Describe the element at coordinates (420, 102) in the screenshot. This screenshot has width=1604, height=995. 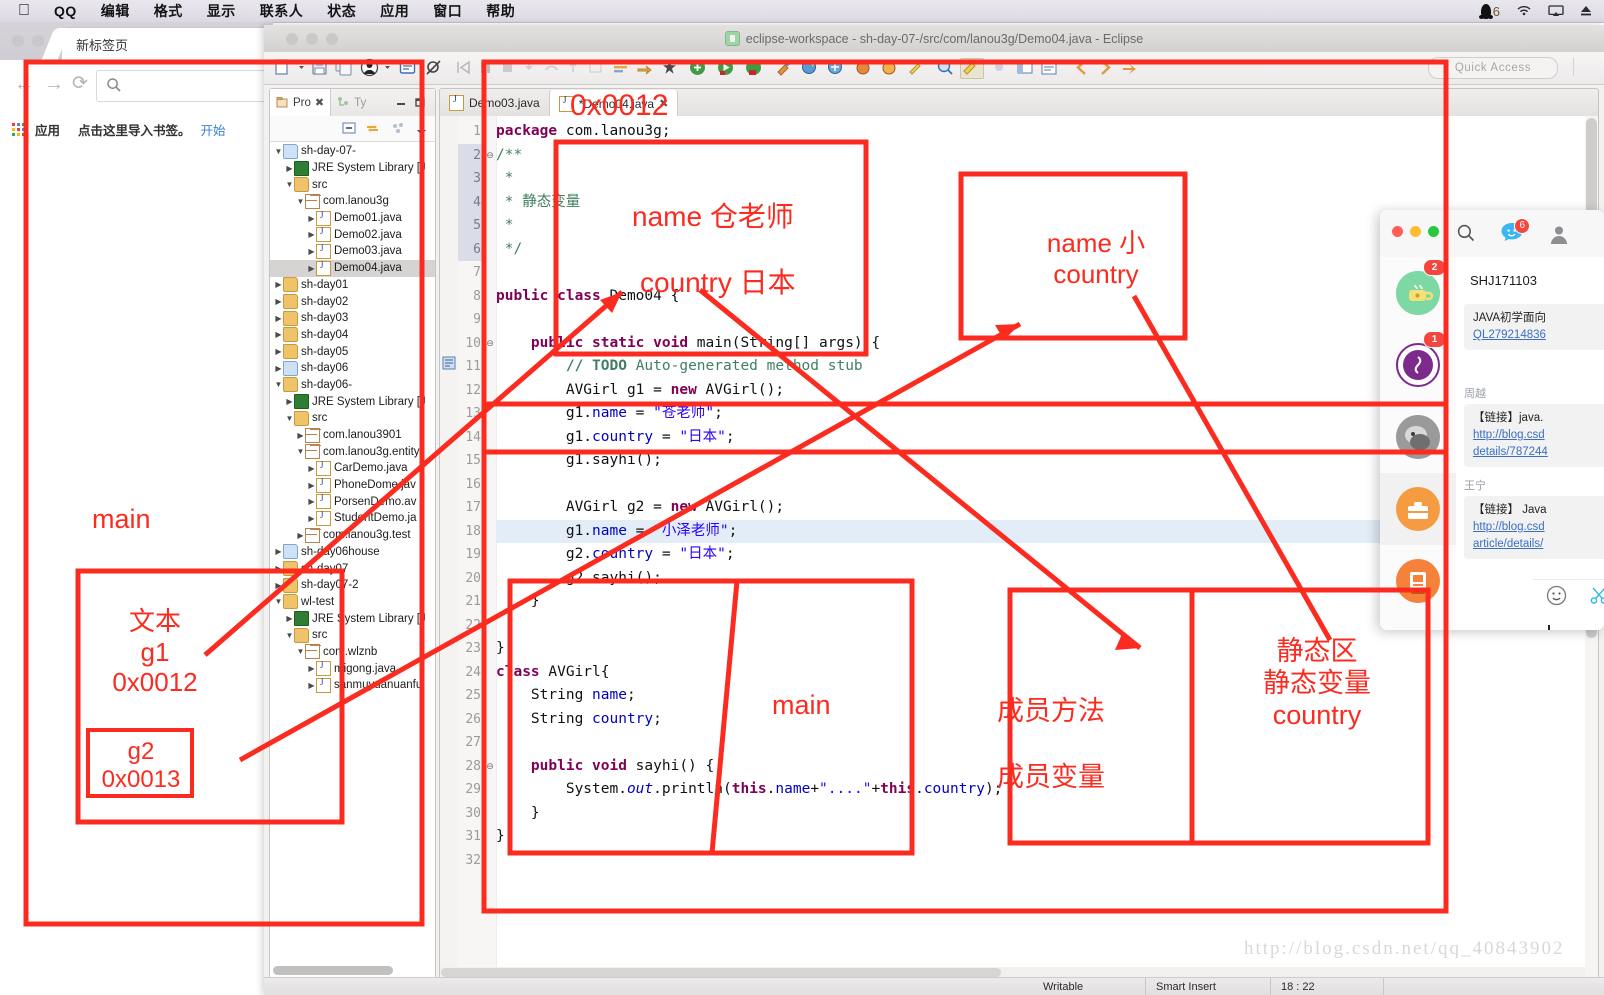
I see `maximize-view-icon` at that location.